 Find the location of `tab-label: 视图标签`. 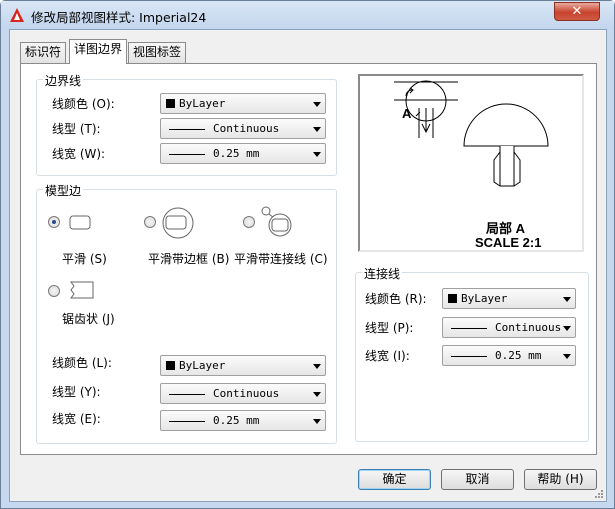

tab-label: 视图标签 is located at coordinates (157, 52).